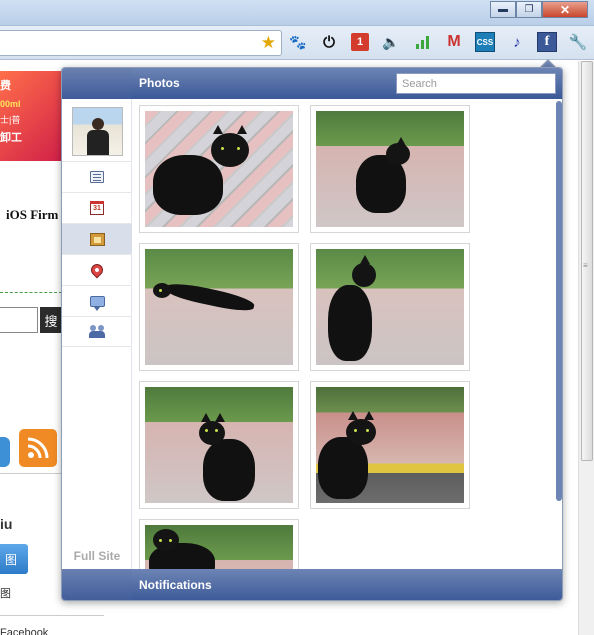 This screenshot has height=635, width=594. I want to click on avatar-body, so click(98, 142).